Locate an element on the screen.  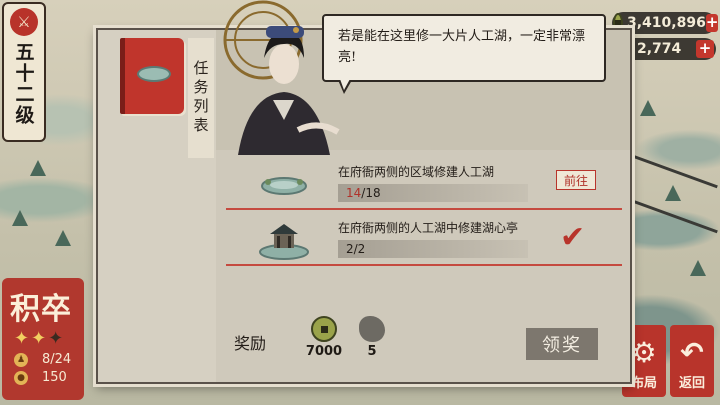
army-grain-row: ● 150 is located at coordinates (43, 377).